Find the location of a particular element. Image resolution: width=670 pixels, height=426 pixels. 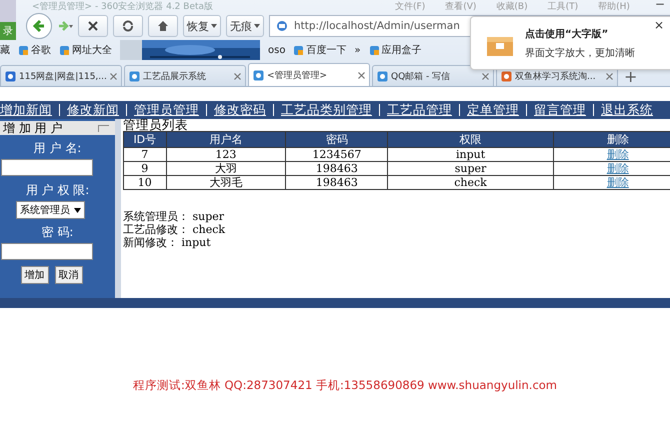

stop-button is located at coordinates (93, 26).